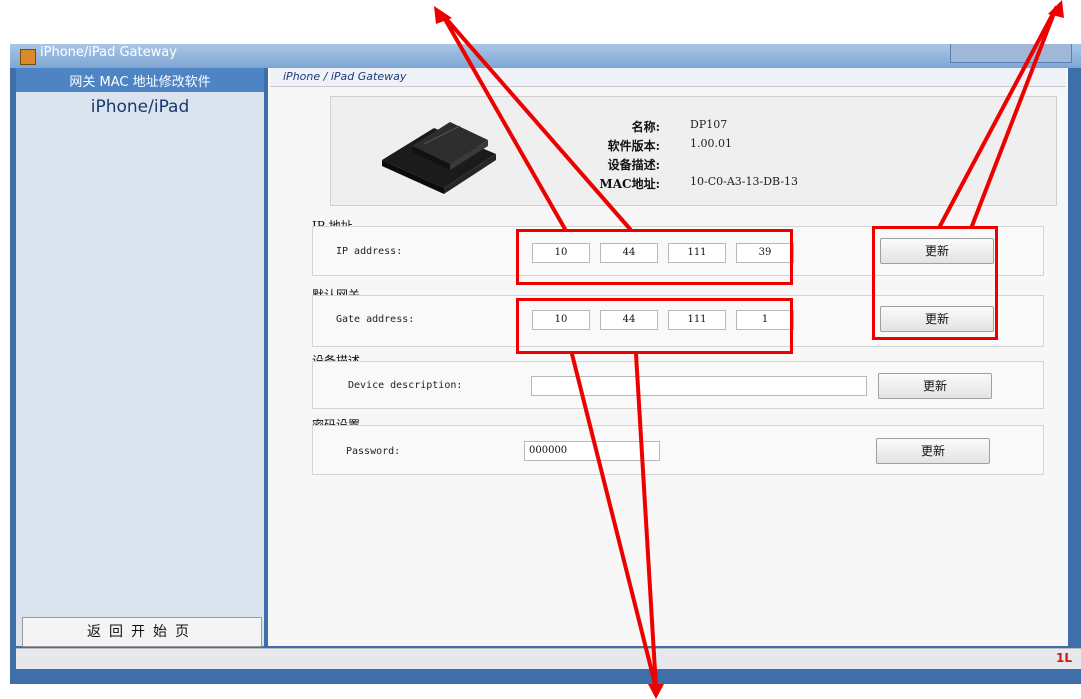  What do you see at coordinates (503, 121) in the screenshot?
I see `arrow-ip-left` at bounding box center [503, 121].